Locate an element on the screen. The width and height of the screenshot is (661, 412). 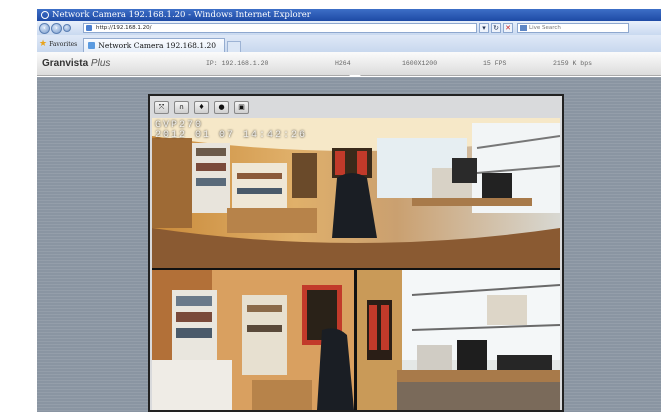
fps-status: 15 FPS is located at coordinates (495, 63).